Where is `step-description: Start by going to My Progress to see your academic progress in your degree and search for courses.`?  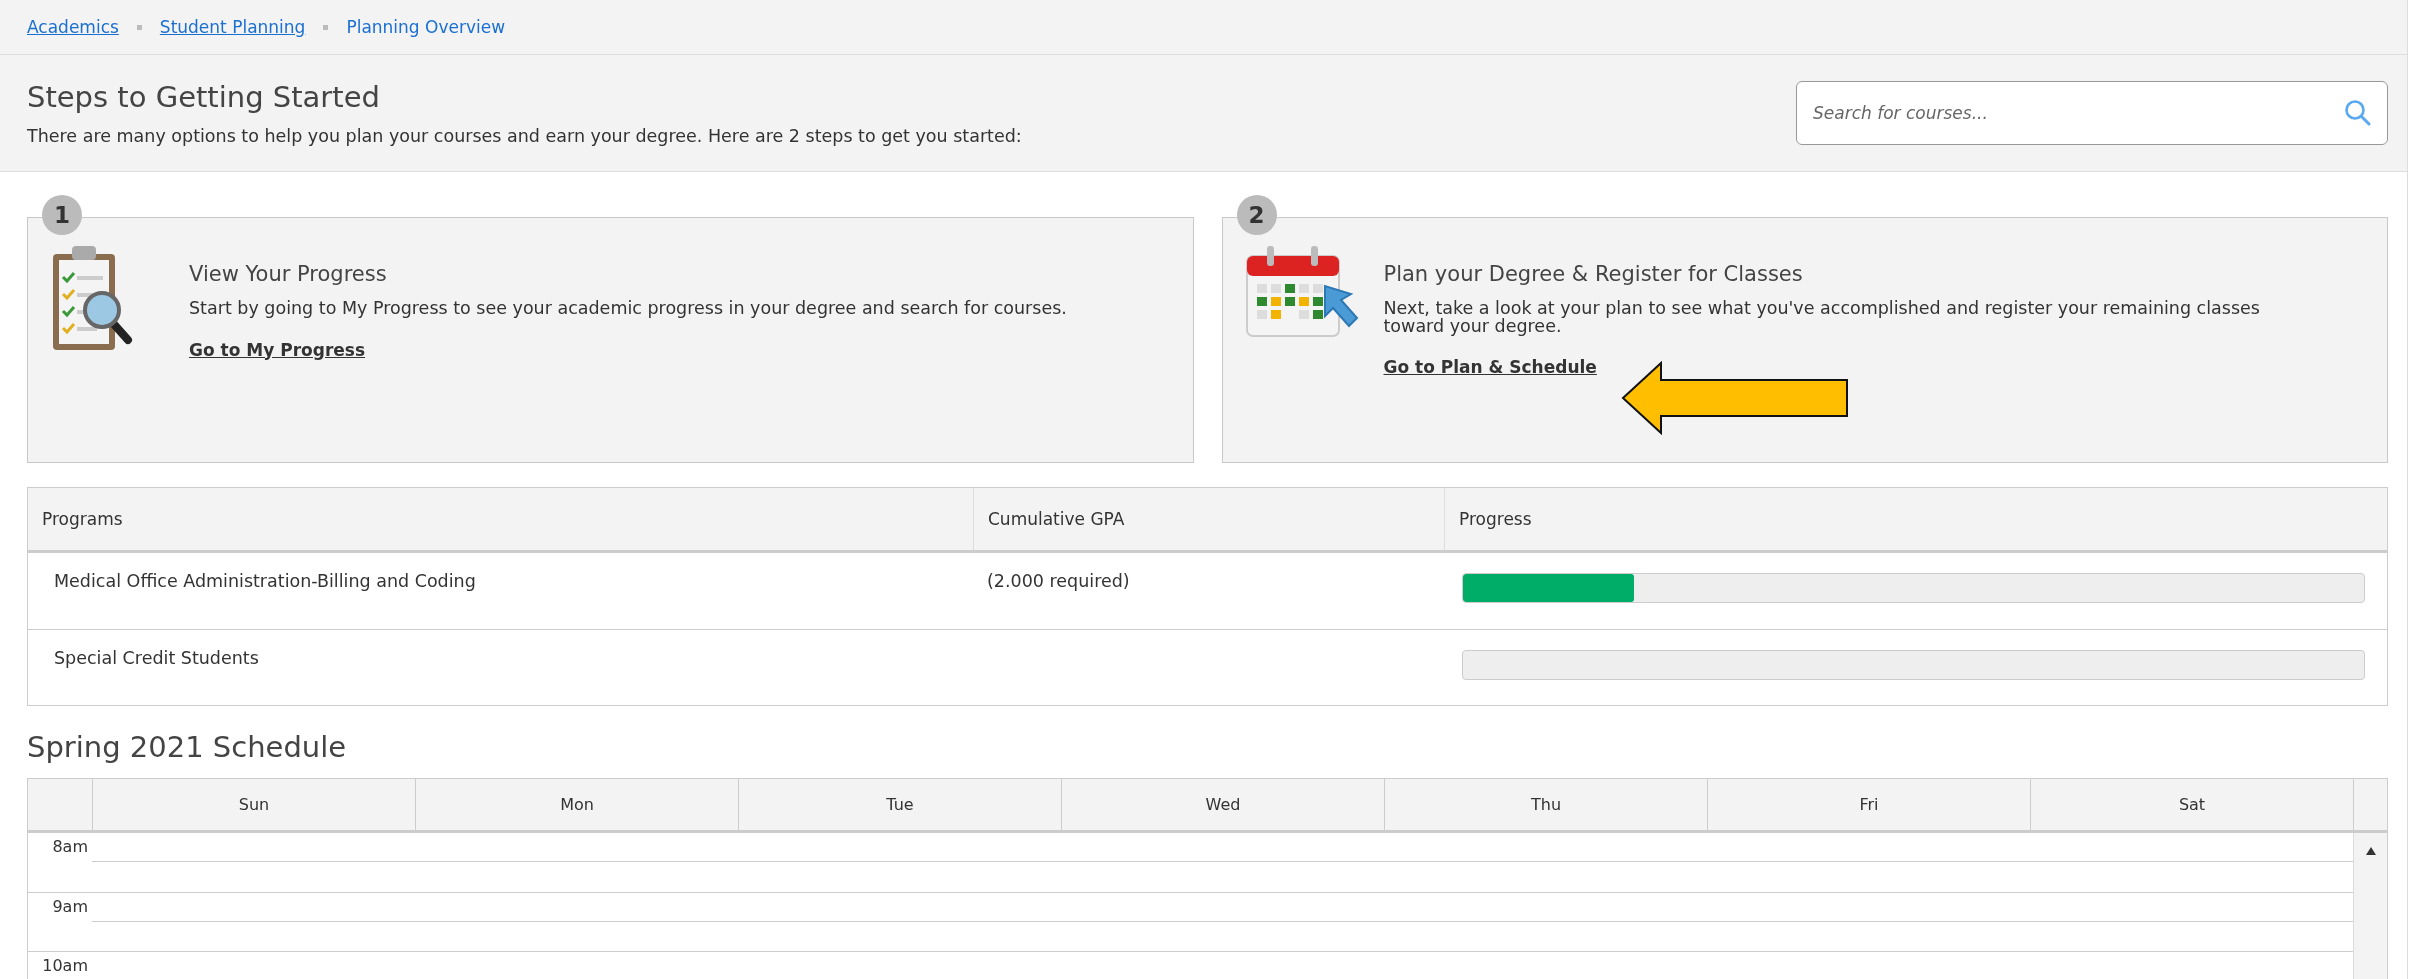 step-description: Start by going to My Progress to see your academic progress in your degree and search for courses. is located at coordinates (628, 309).